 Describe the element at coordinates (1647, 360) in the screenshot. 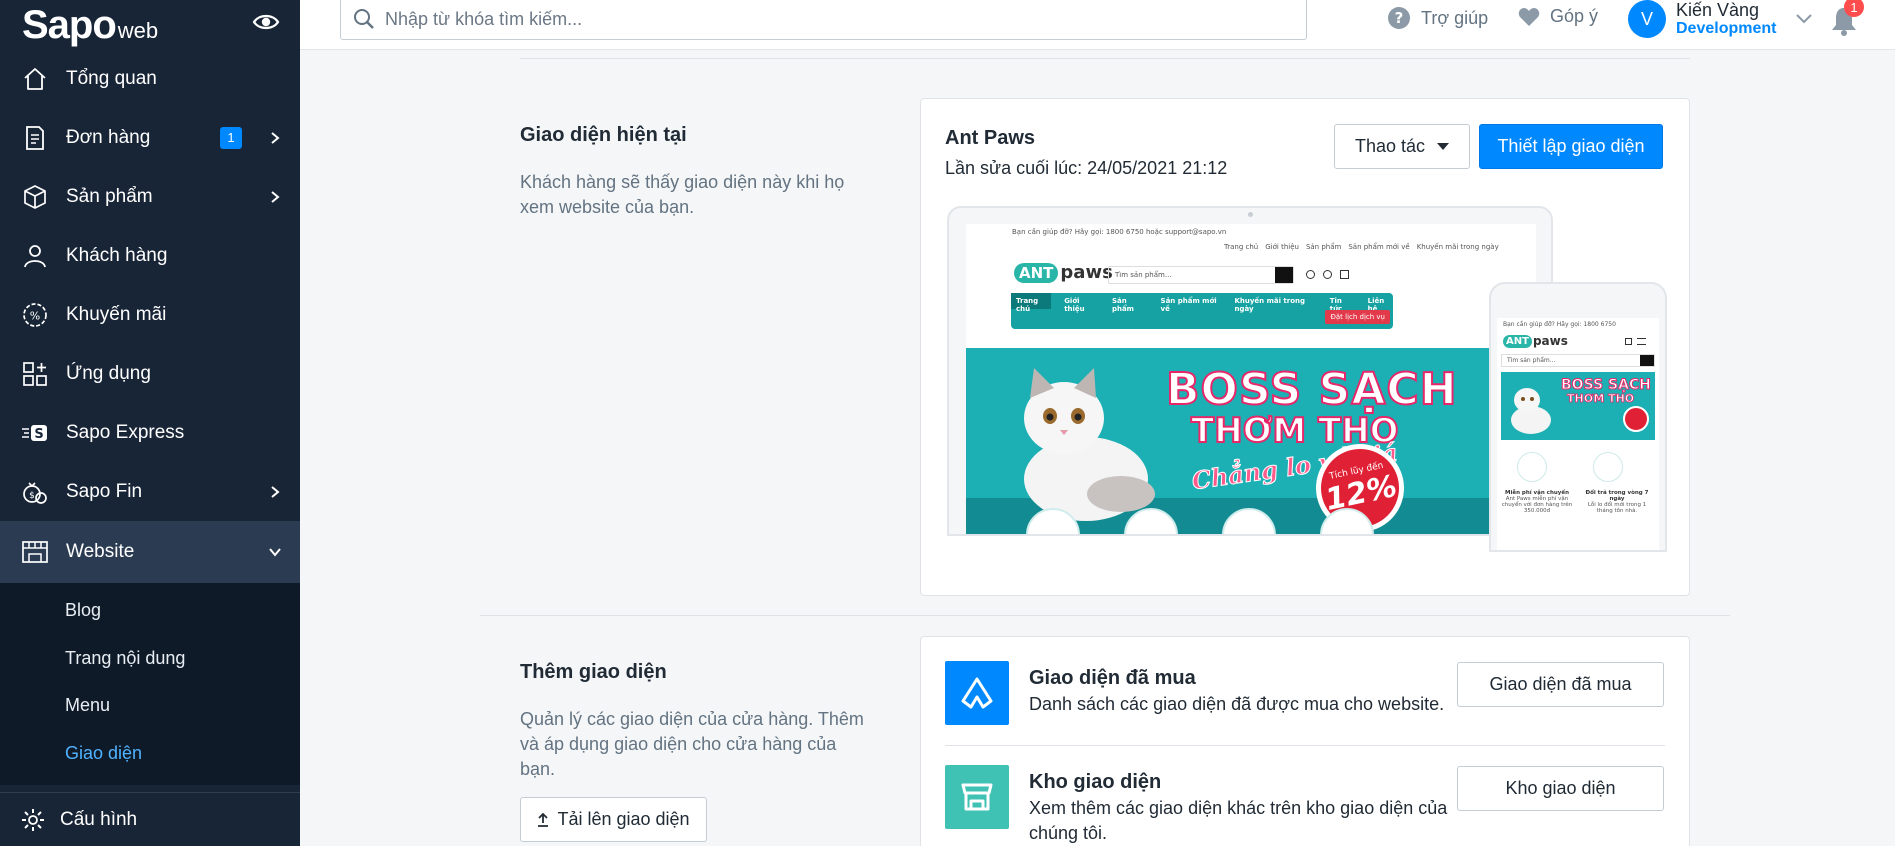

I see `phone-search-button` at that location.